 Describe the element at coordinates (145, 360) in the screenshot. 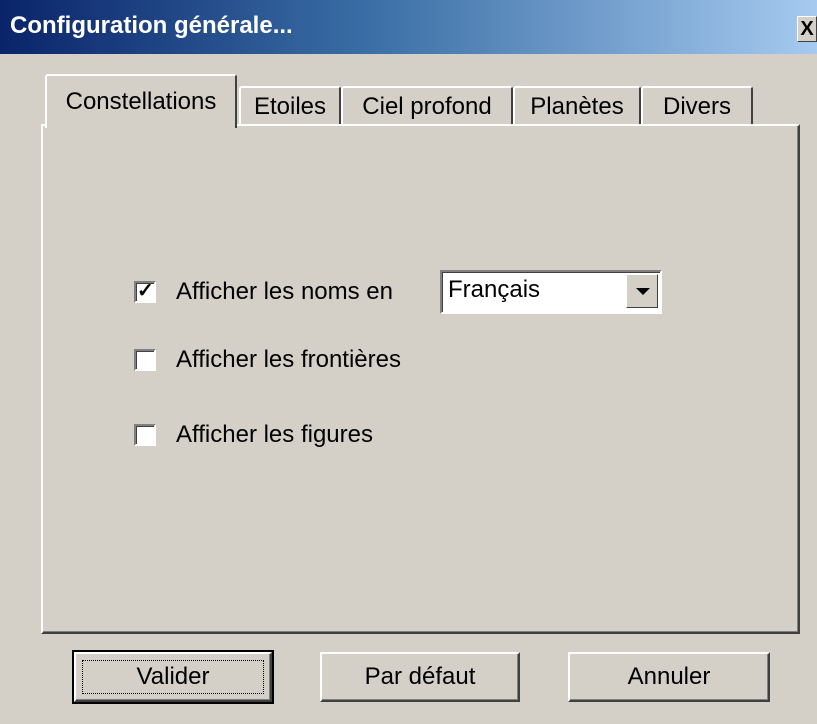

I see `show-borders-checkbox` at that location.